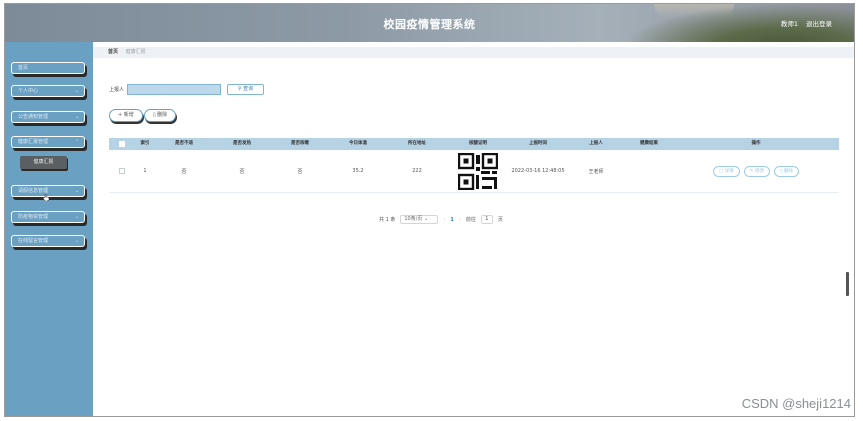 The height and width of the screenshot is (421, 863). What do you see at coordinates (174, 89) in the screenshot?
I see `reporter-search-input` at bounding box center [174, 89].